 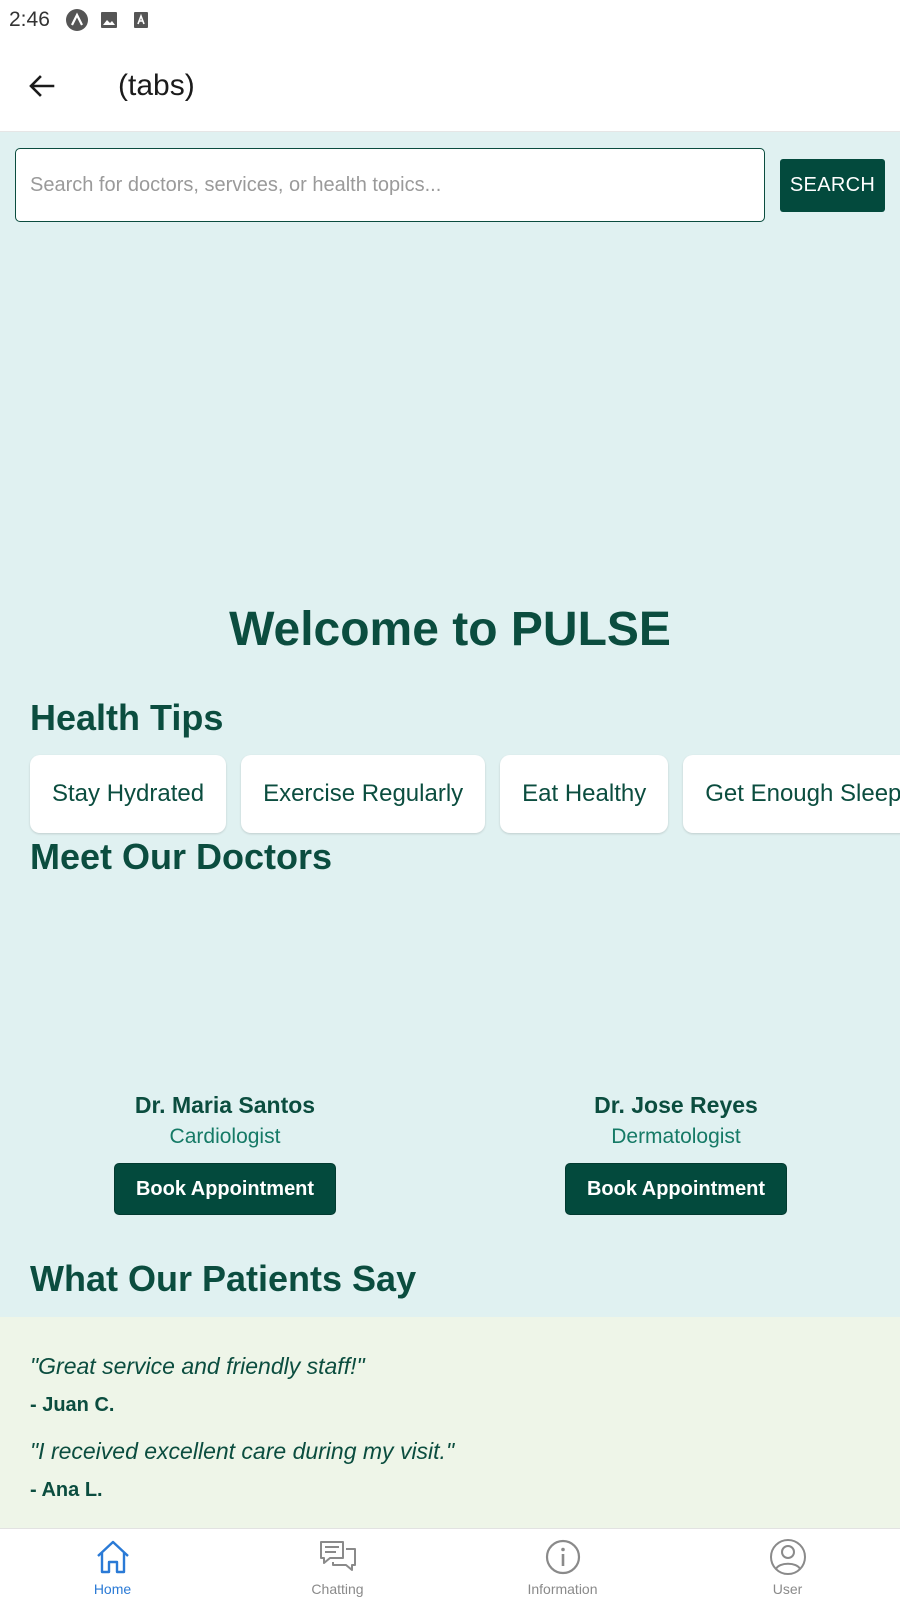 What do you see at coordinates (832, 185) in the screenshot?
I see `search-button: SEARCH` at bounding box center [832, 185].